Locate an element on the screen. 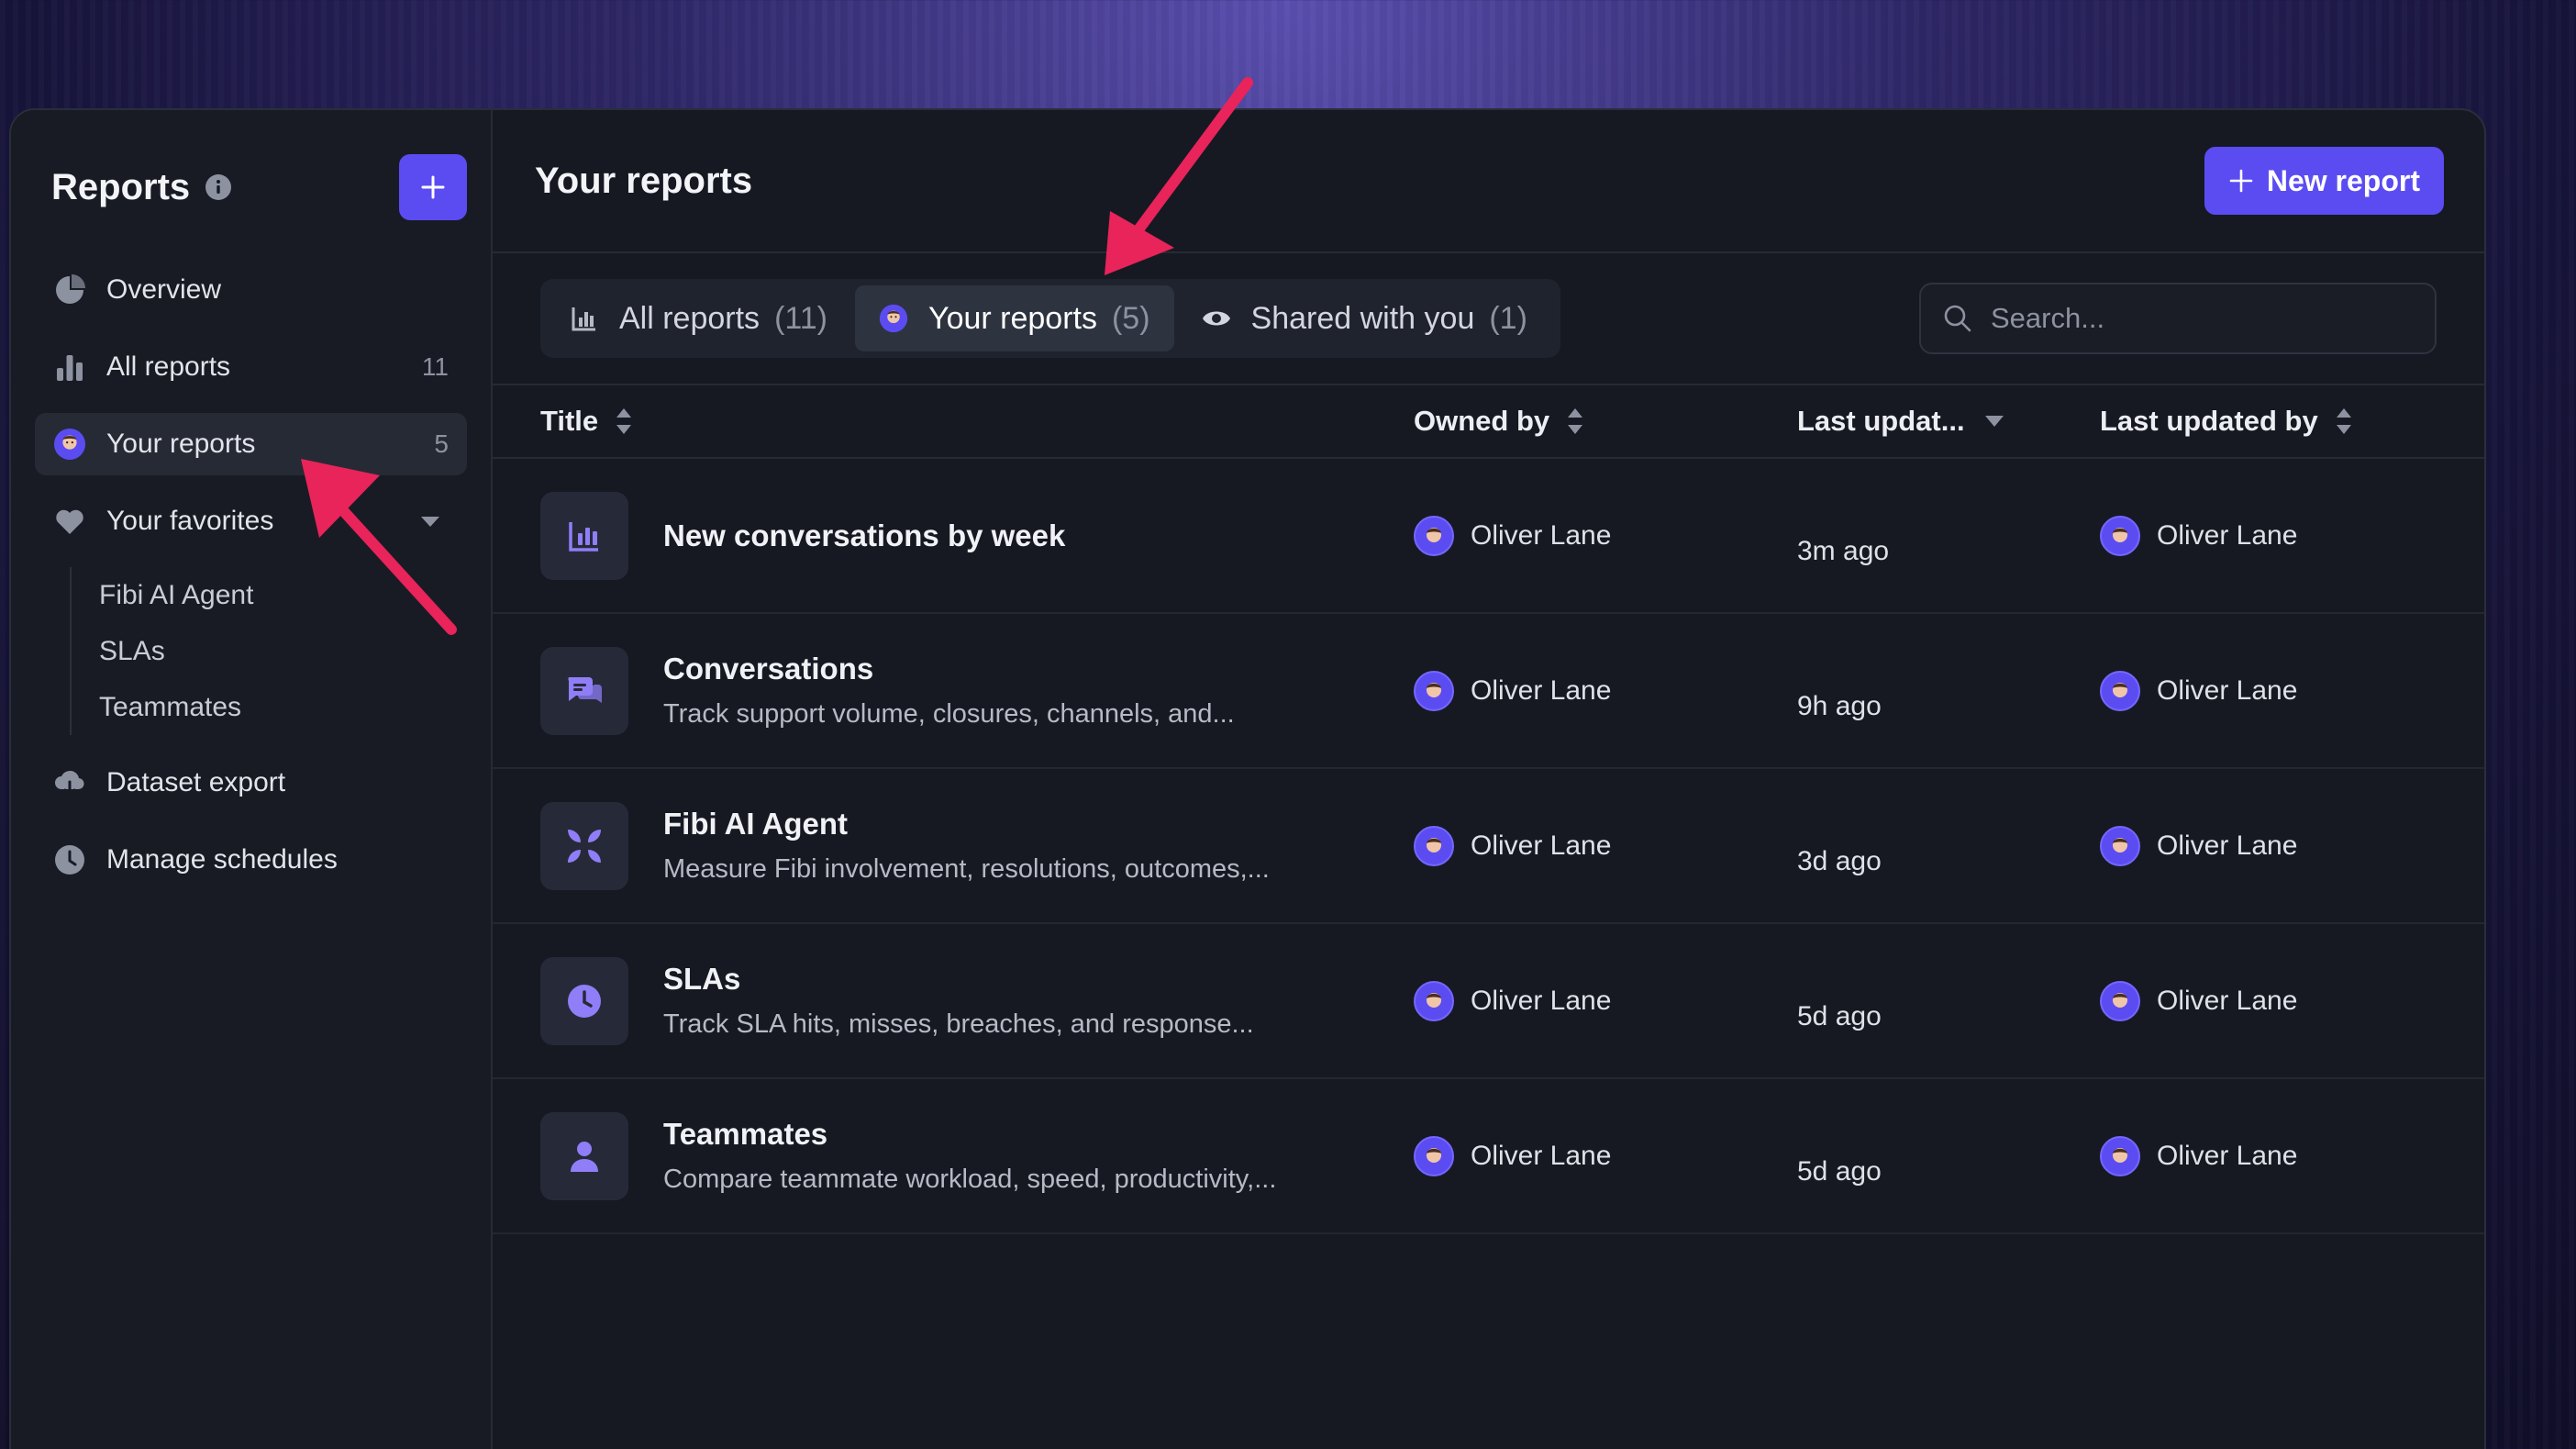  sidebar-item-overview: Overview is located at coordinates (251, 290).